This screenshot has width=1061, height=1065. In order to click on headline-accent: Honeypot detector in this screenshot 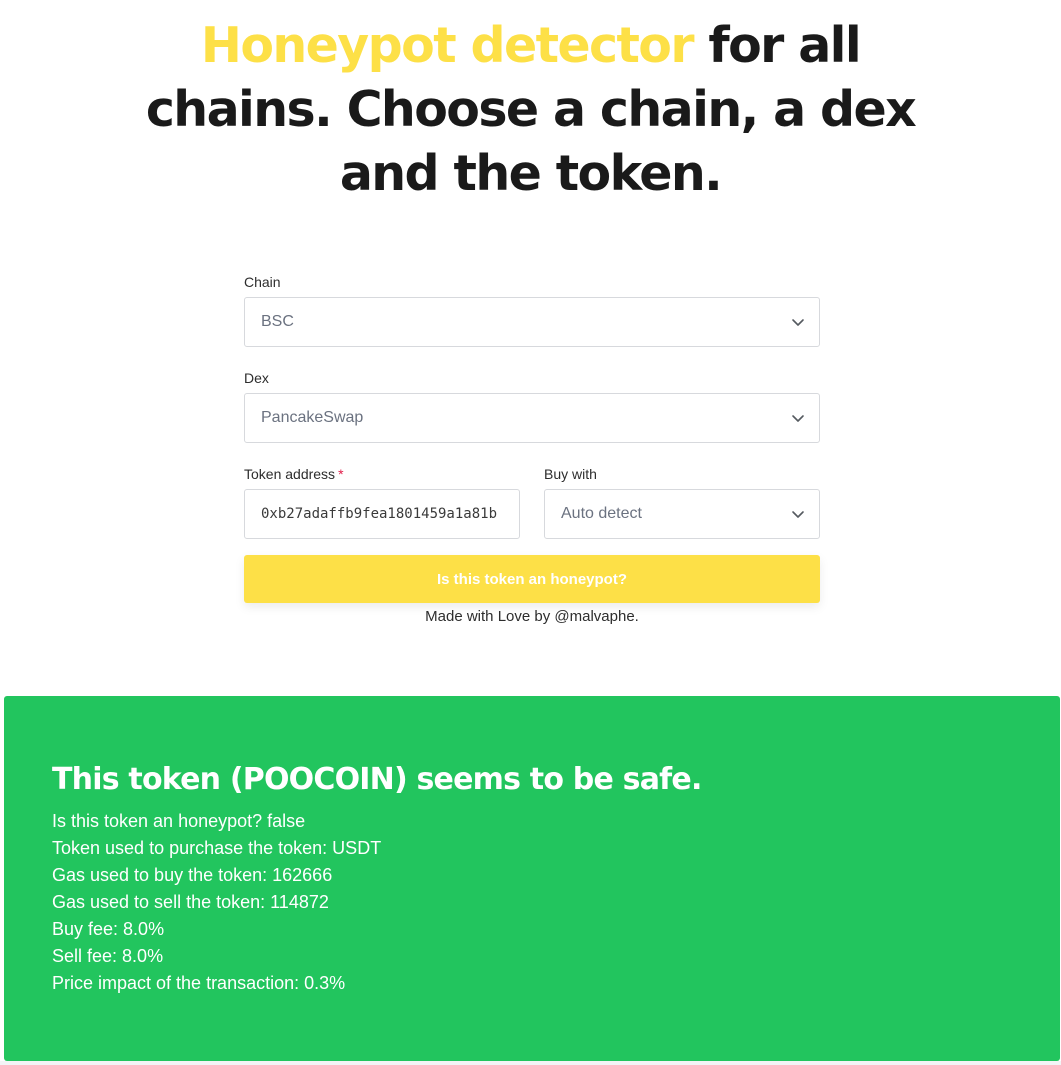, I will do `click(447, 45)`.